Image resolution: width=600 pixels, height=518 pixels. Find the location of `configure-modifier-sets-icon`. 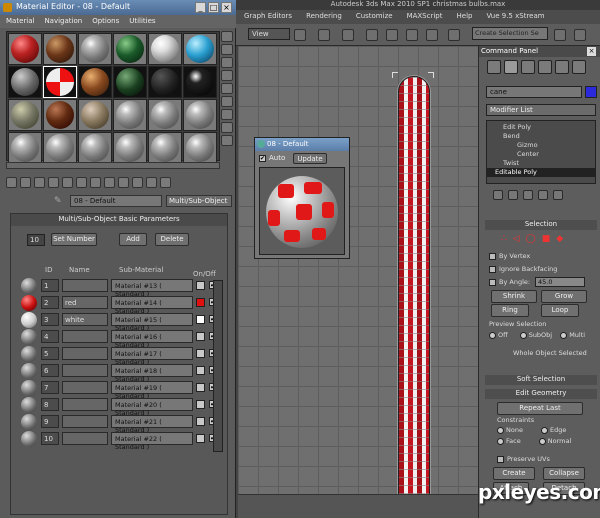

configure-modifier-sets-icon is located at coordinates (558, 195).